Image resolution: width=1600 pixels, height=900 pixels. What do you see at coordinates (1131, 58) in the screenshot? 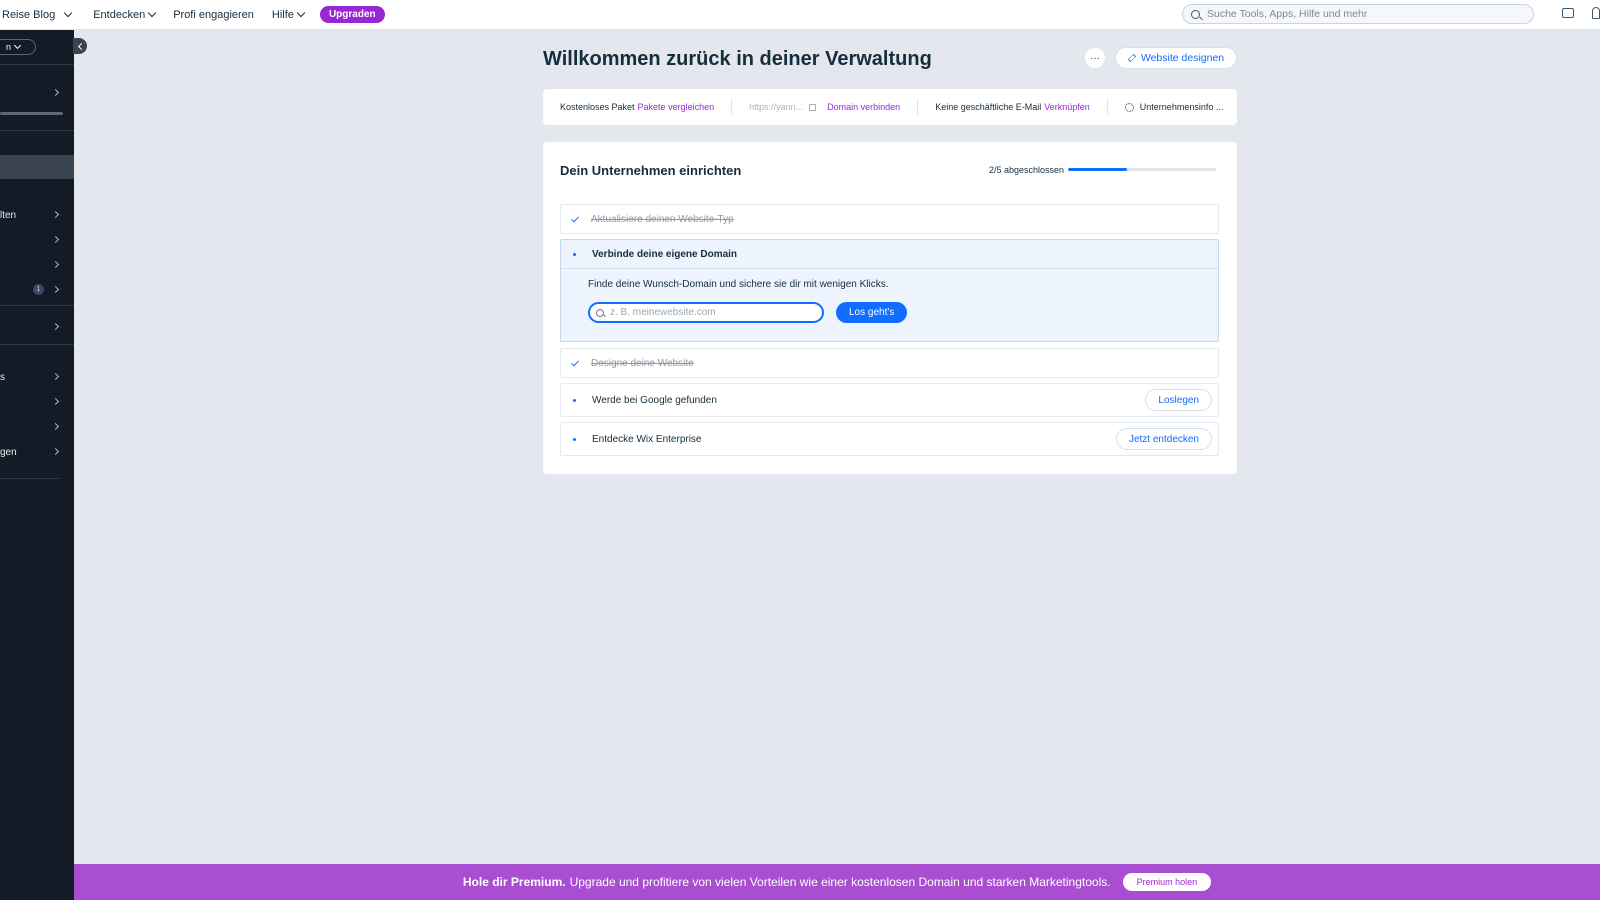
I see `pencil-icon` at bounding box center [1131, 58].